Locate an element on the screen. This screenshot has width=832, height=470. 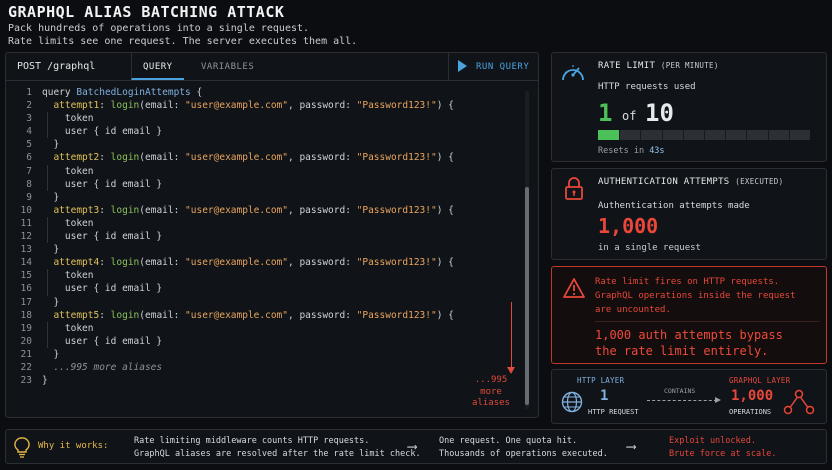
graphql-layer-label: GRAPHQL LAYER is located at coordinates (760, 380).